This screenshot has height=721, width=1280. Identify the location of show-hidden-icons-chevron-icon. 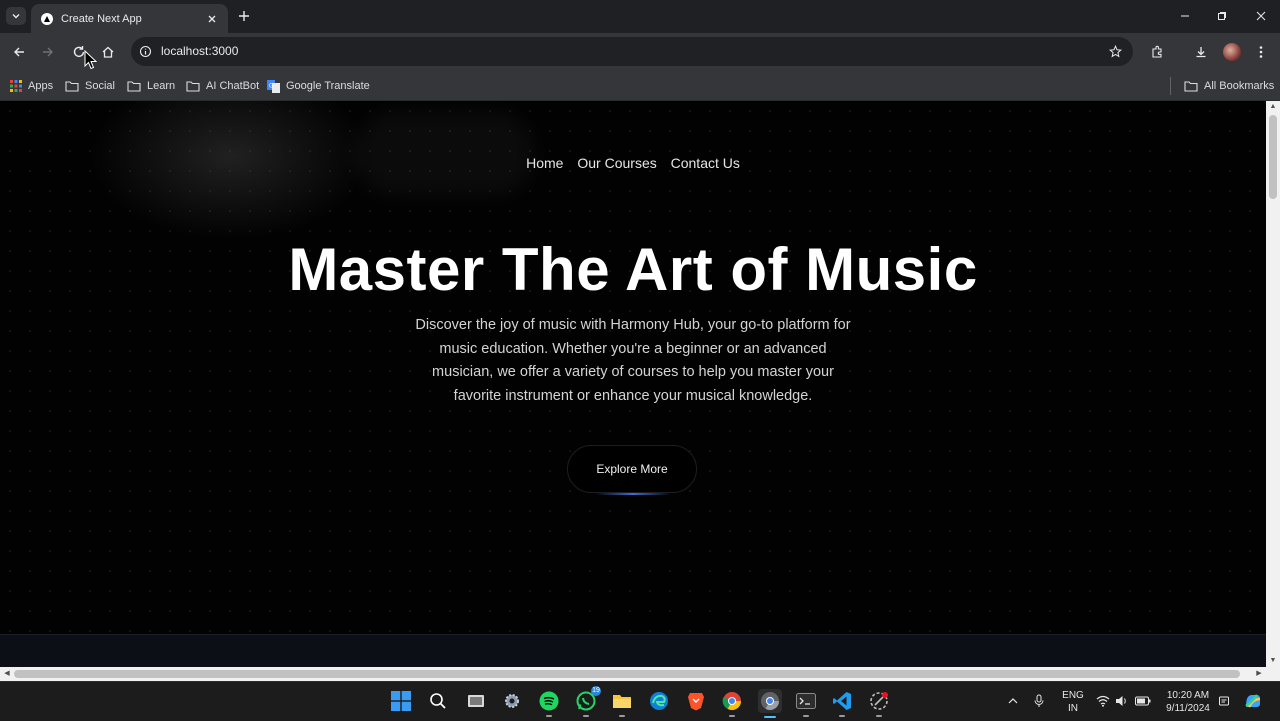
(1013, 701).